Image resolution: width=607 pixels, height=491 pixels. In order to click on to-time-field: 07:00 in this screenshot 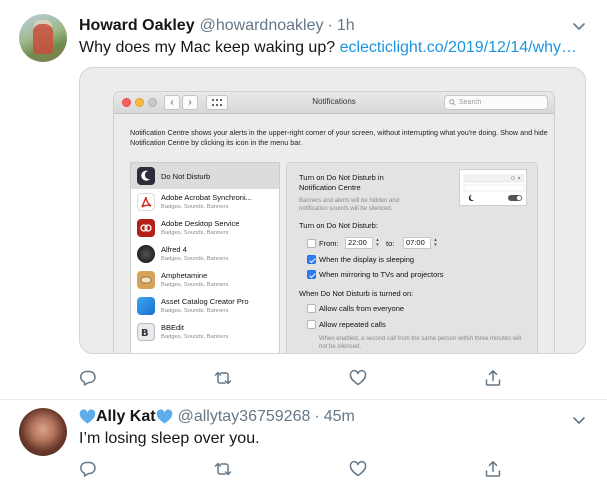, I will do `click(417, 243)`.